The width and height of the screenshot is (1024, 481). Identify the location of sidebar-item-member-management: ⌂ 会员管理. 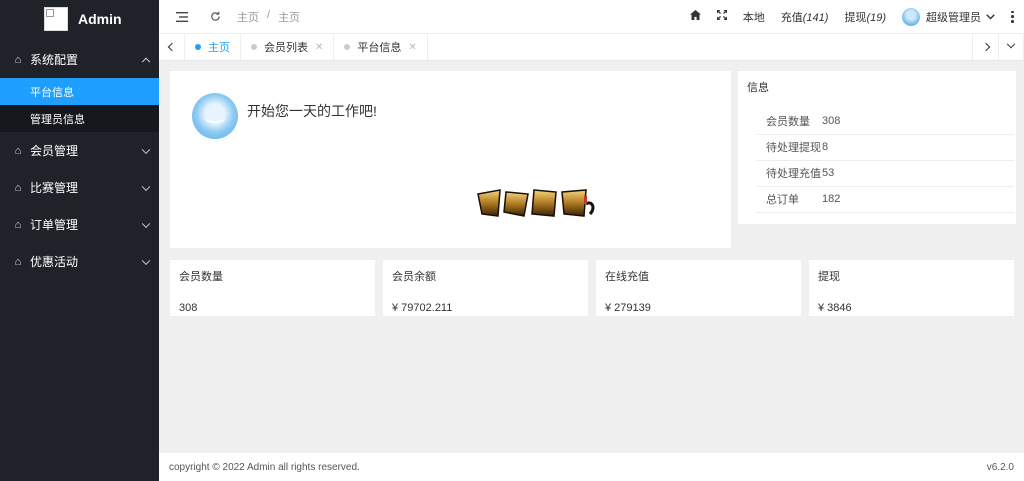
(79, 150).